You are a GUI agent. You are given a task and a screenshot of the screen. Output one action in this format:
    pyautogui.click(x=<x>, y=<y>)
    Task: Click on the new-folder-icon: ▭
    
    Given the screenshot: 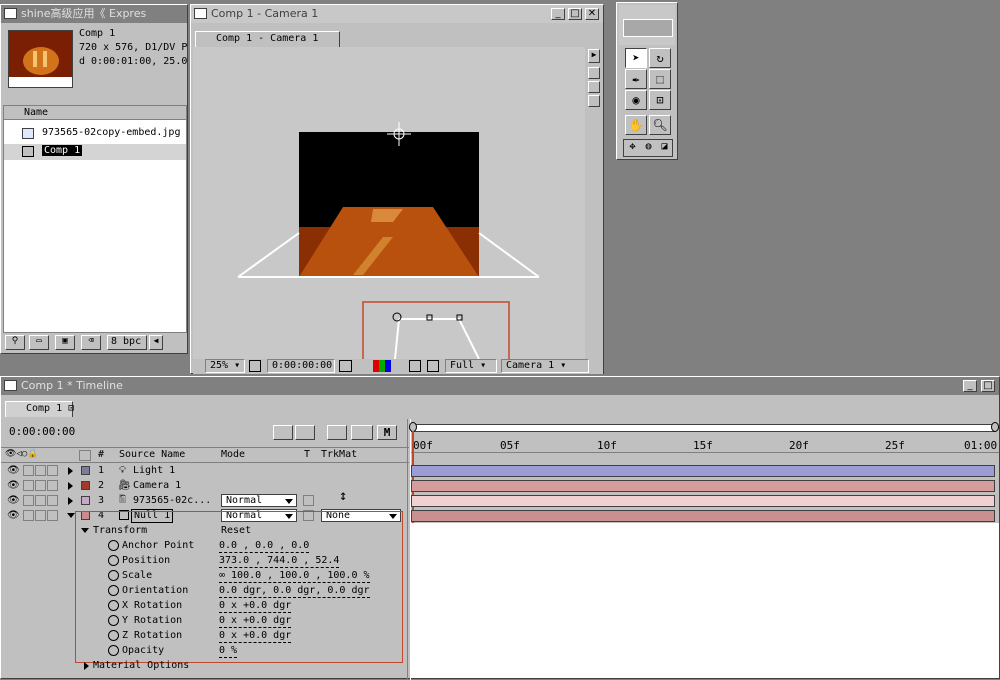 What is the action you would take?
    pyautogui.click(x=39, y=342)
    